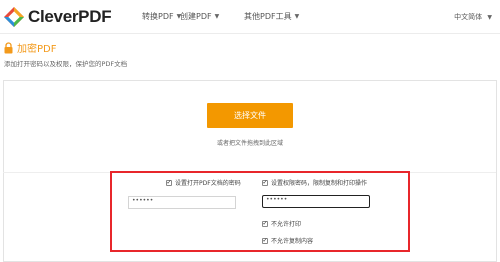 Image resolution: width=500 pixels, height=262 pixels. I want to click on permission-password-option: ✓ 设置权限密码，限制复制和打印操作, so click(314, 182).